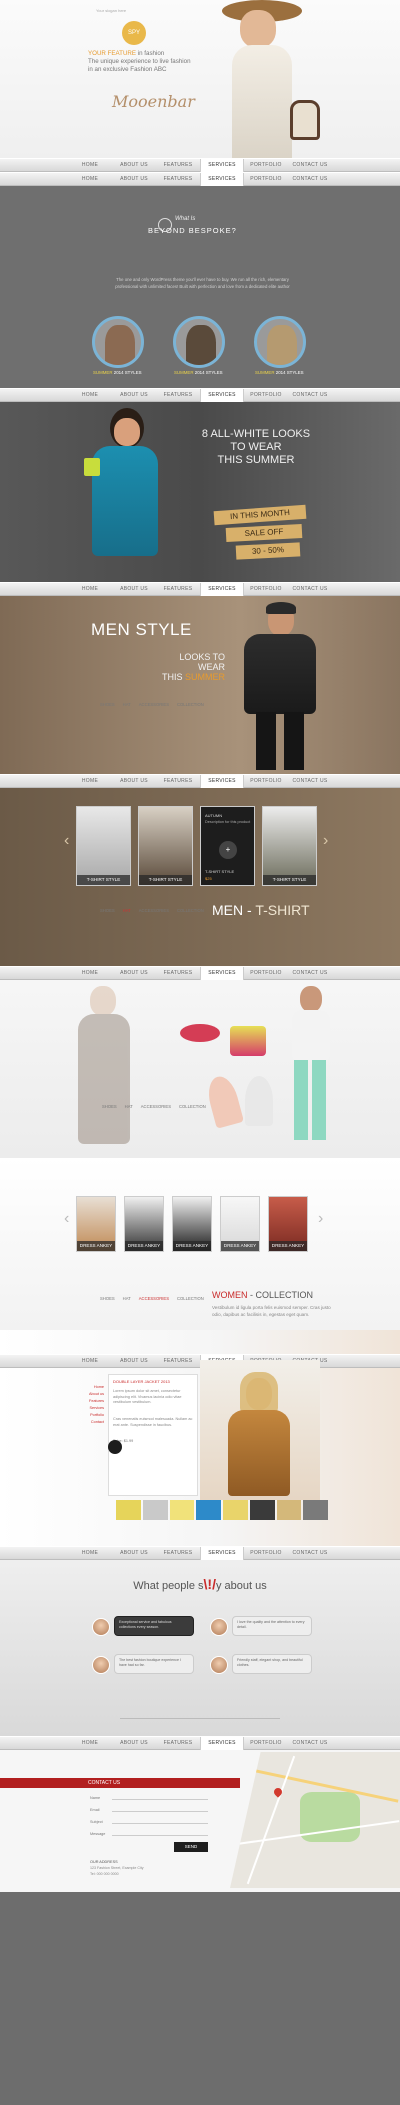 The width and height of the screenshot is (400, 2105). Describe the element at coordinates (87, 1408) in the screenshot. I see `side-menu-services: Services` at that location.